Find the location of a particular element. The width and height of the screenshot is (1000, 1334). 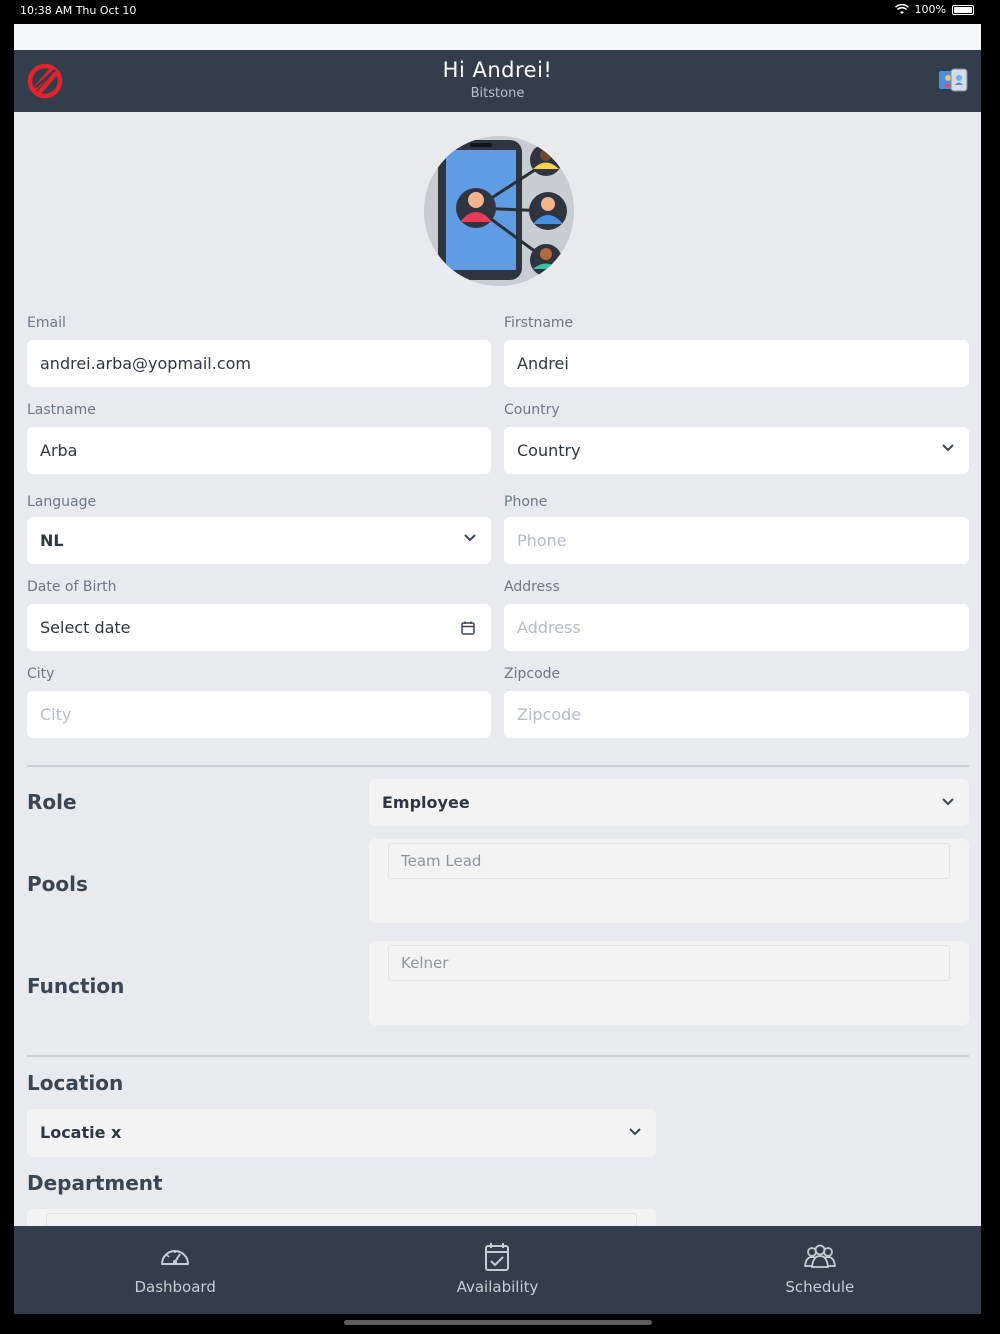

pools-tag: Team Lead is located at coordinates (669, 861).